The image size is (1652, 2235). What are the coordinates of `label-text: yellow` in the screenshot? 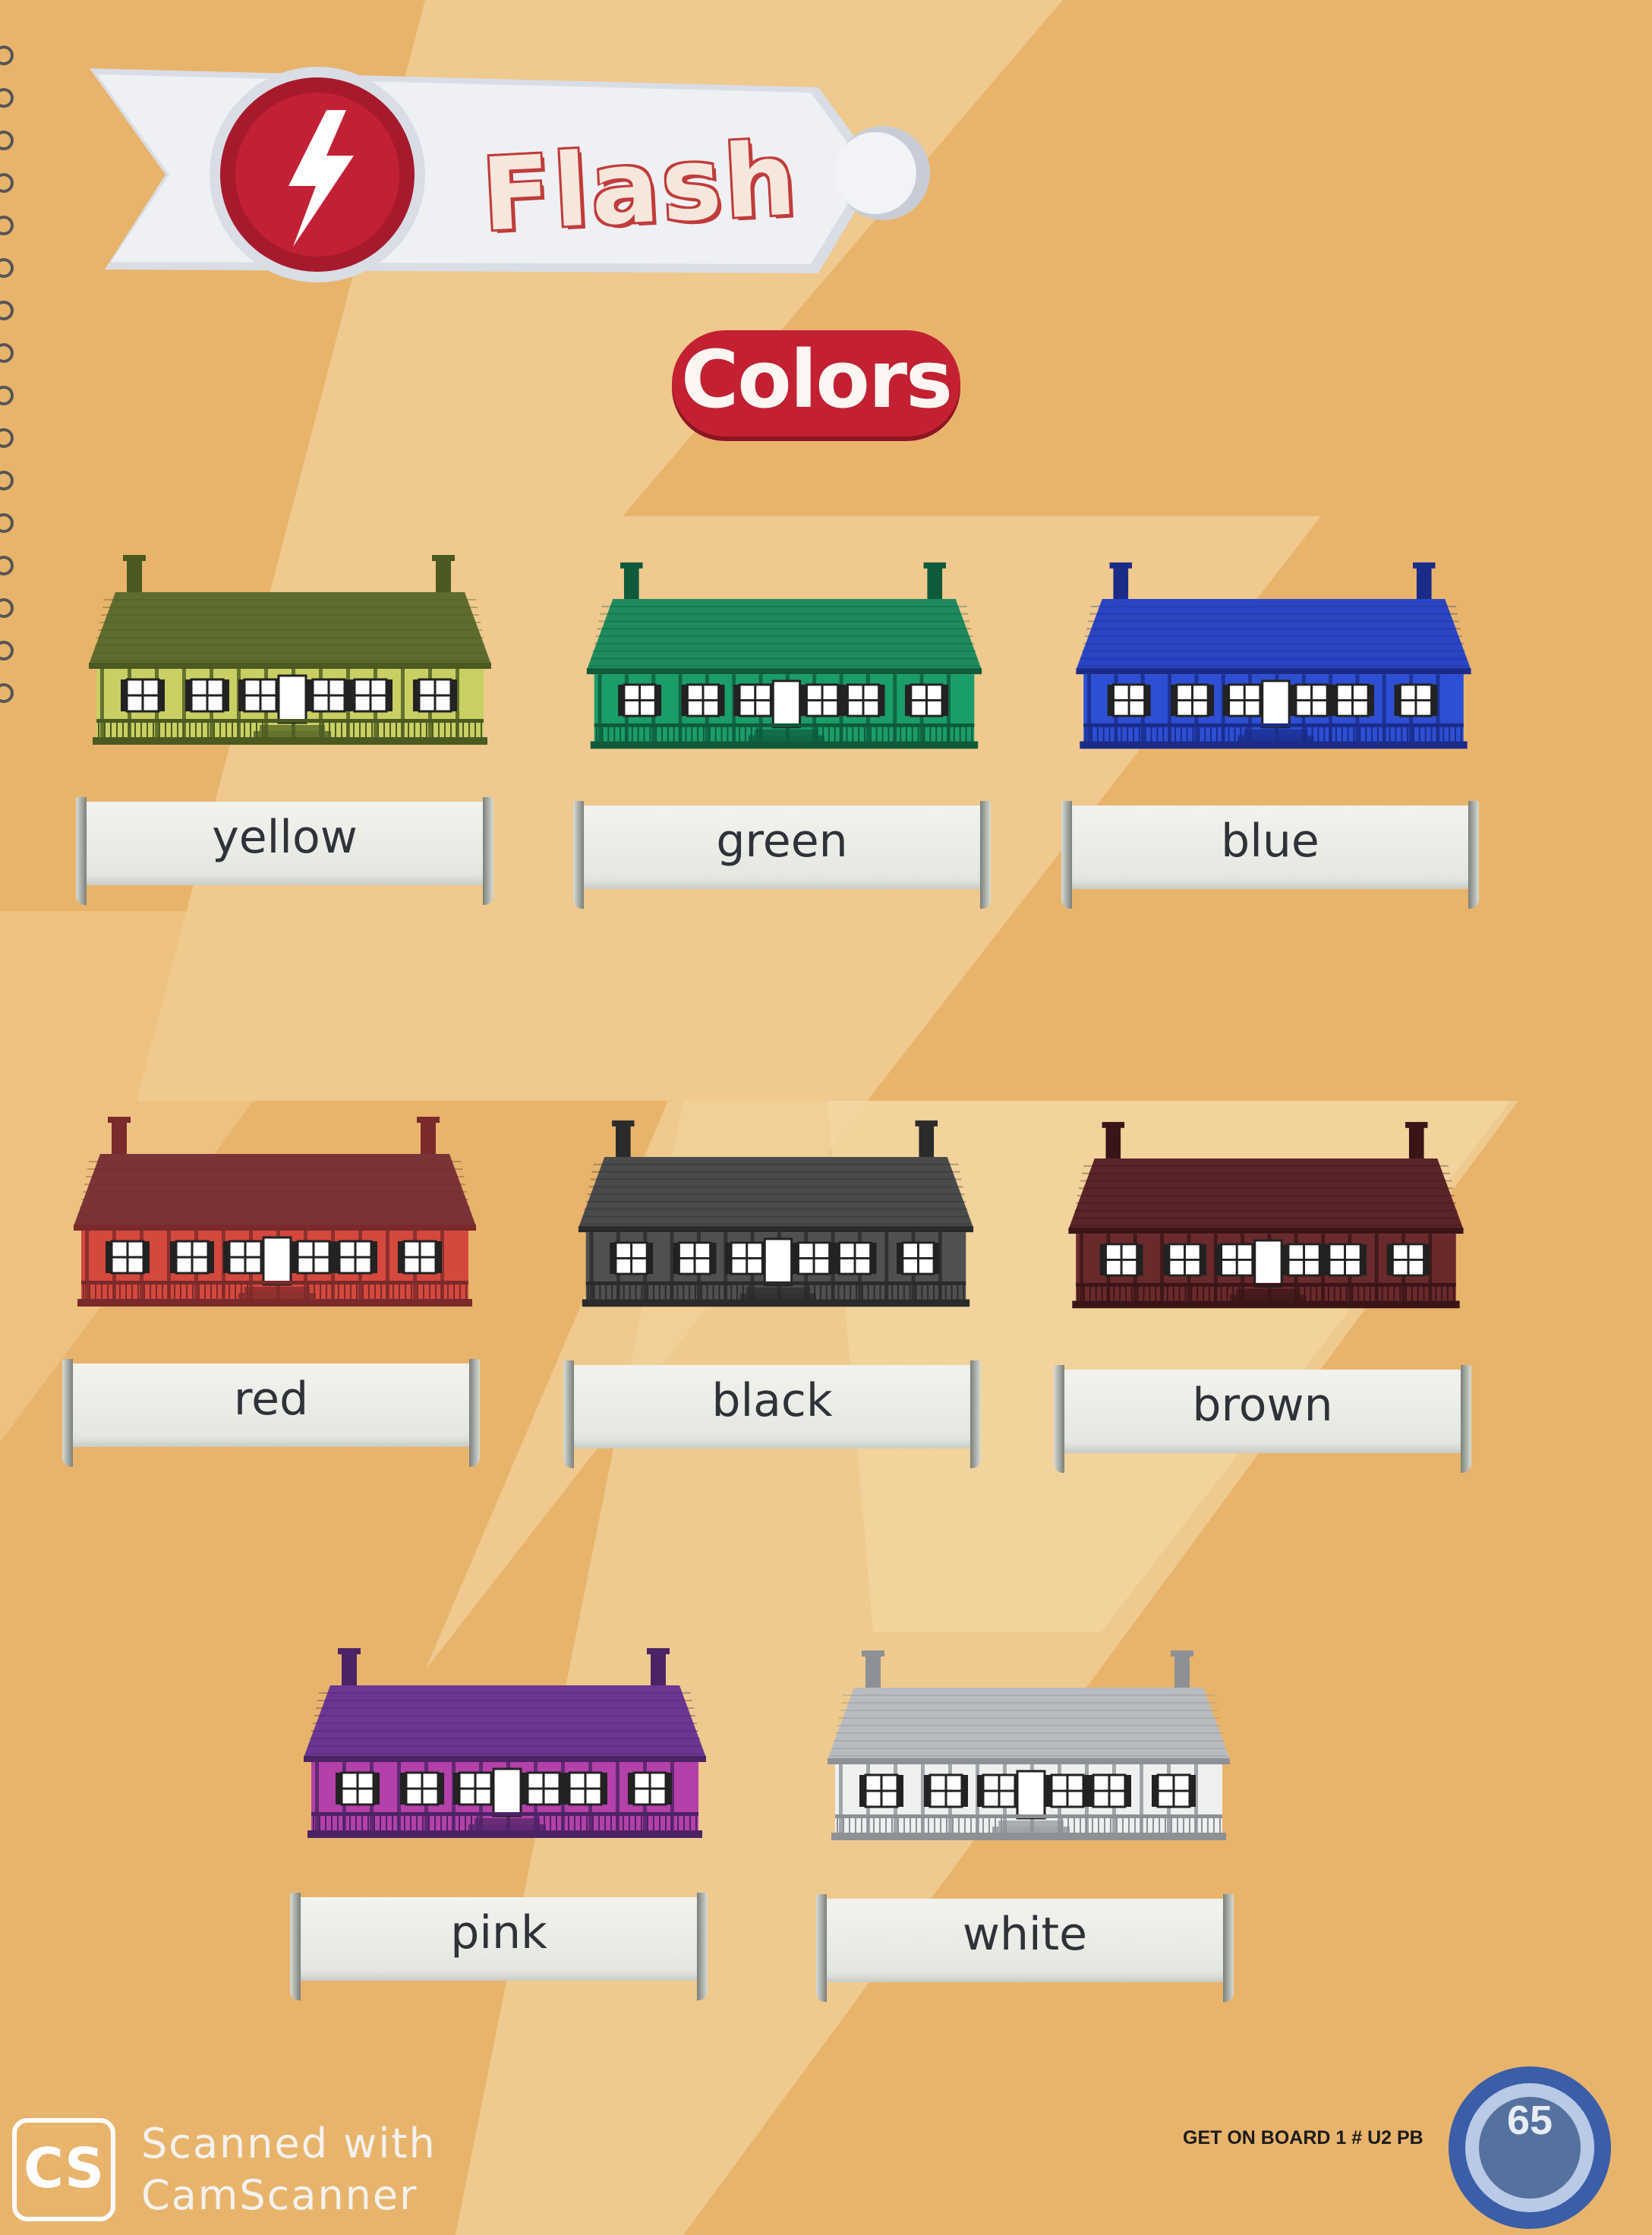 It's located at (285, 837).